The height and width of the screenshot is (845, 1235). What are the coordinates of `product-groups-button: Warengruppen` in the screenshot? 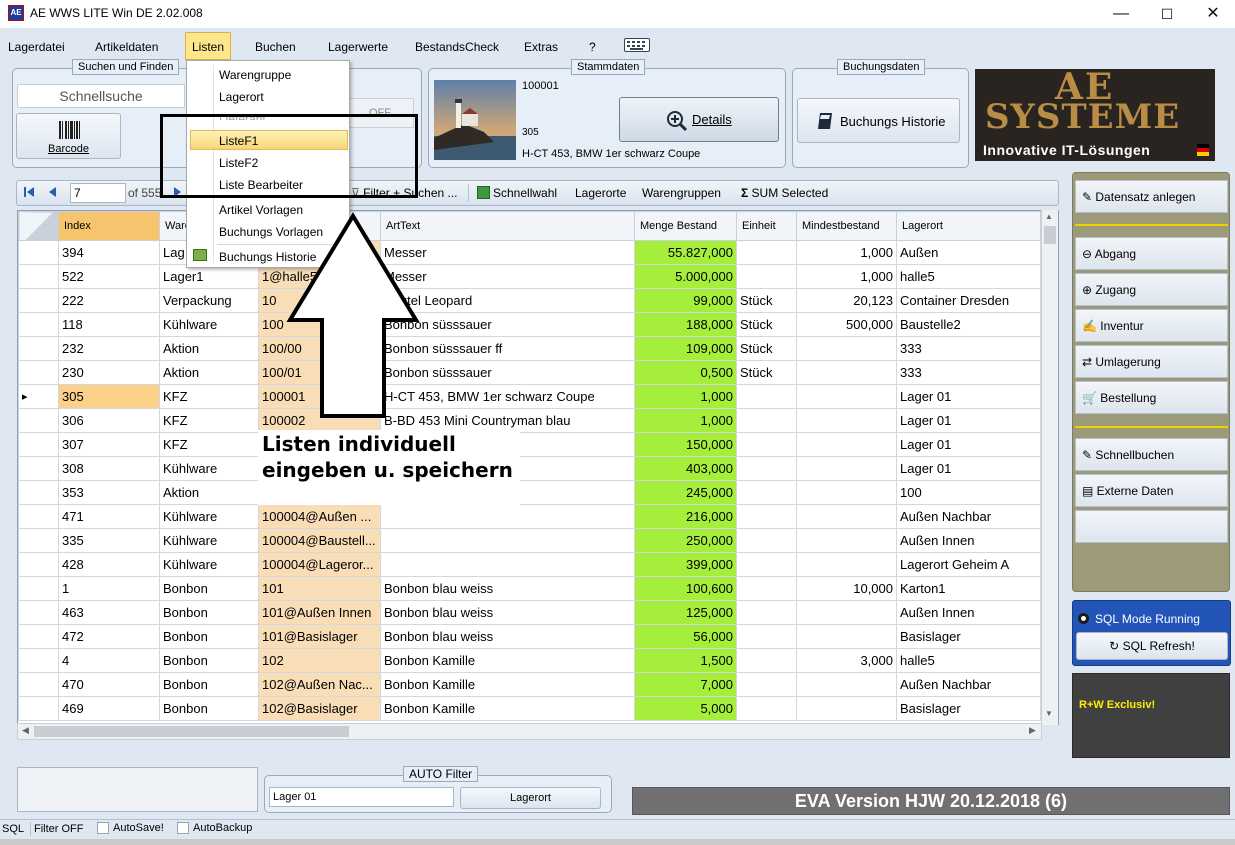 It's located at (681, 193).